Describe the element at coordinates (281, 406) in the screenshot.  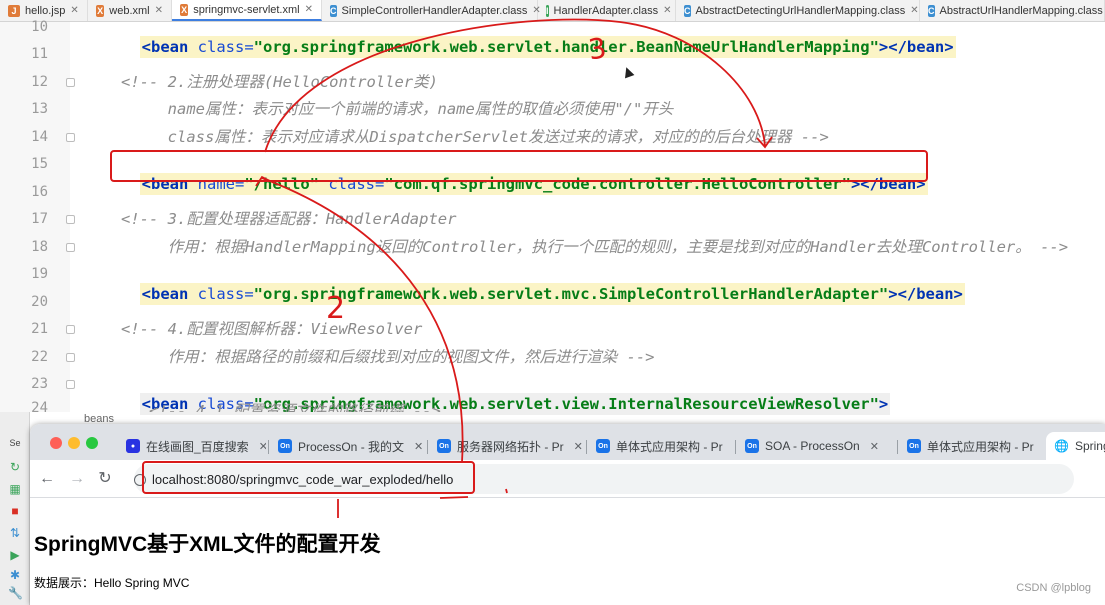
I see `code-line-24: <!-- 4.1 配置资源文件的路径前缀 -->` at that location.